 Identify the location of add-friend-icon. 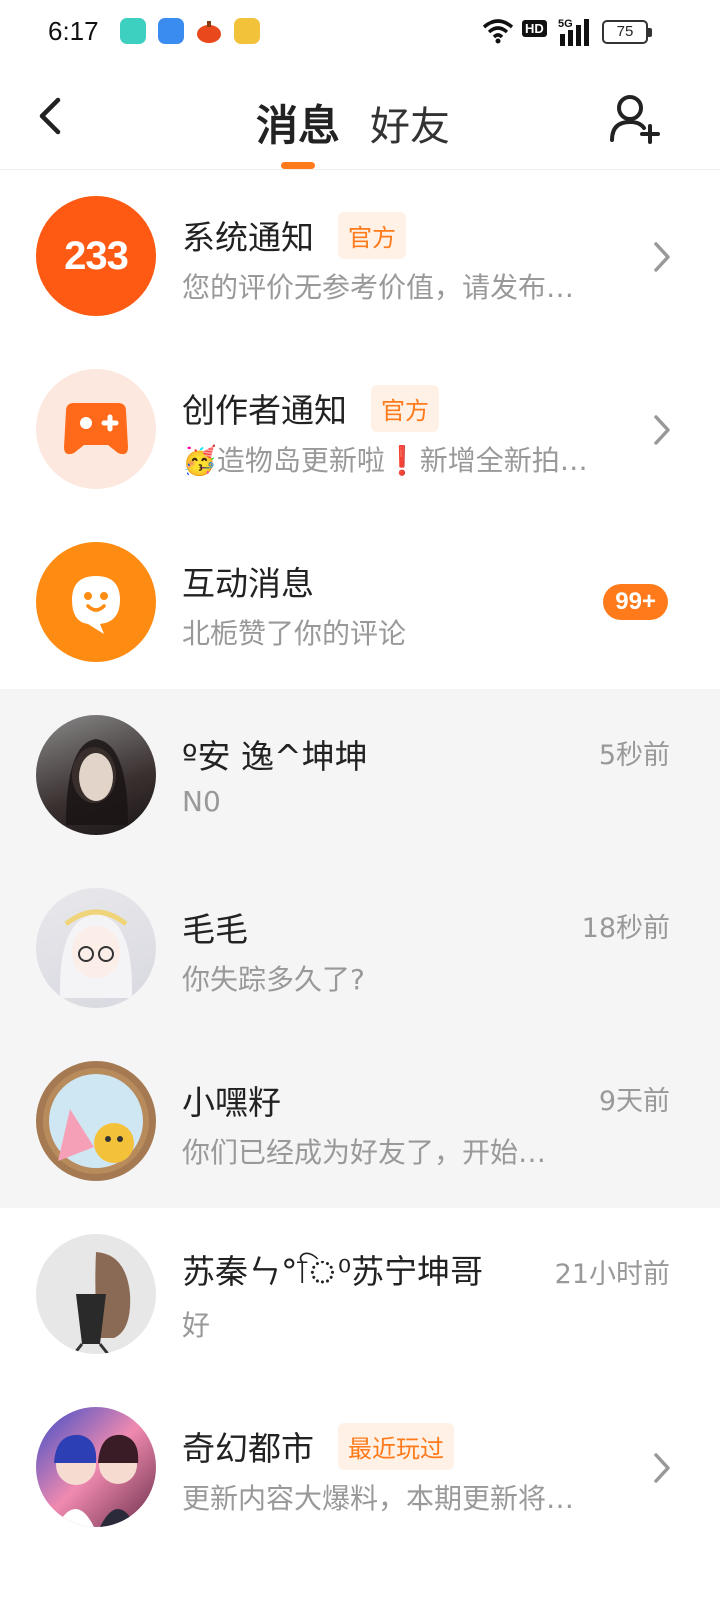
(634, 118).